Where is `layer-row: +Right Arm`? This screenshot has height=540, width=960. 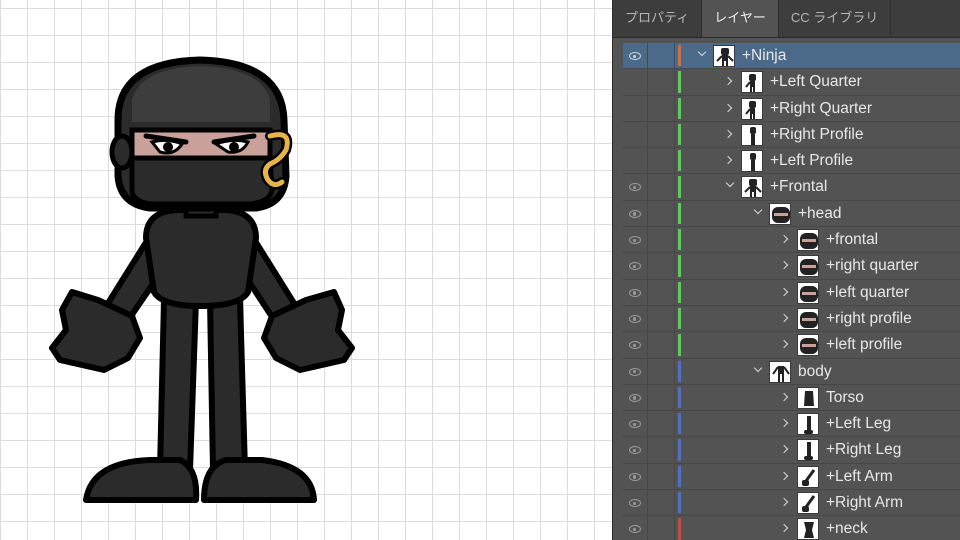
layer-row: +Right Arm is located at coordinates (791, 503).